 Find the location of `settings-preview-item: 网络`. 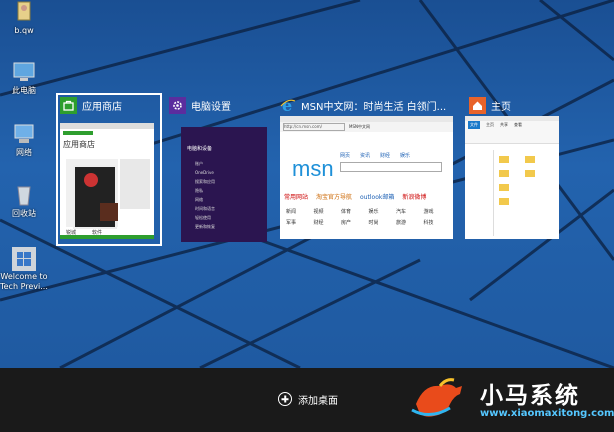

settings-preview-item: 网络 is located at coordinates (199, 199).